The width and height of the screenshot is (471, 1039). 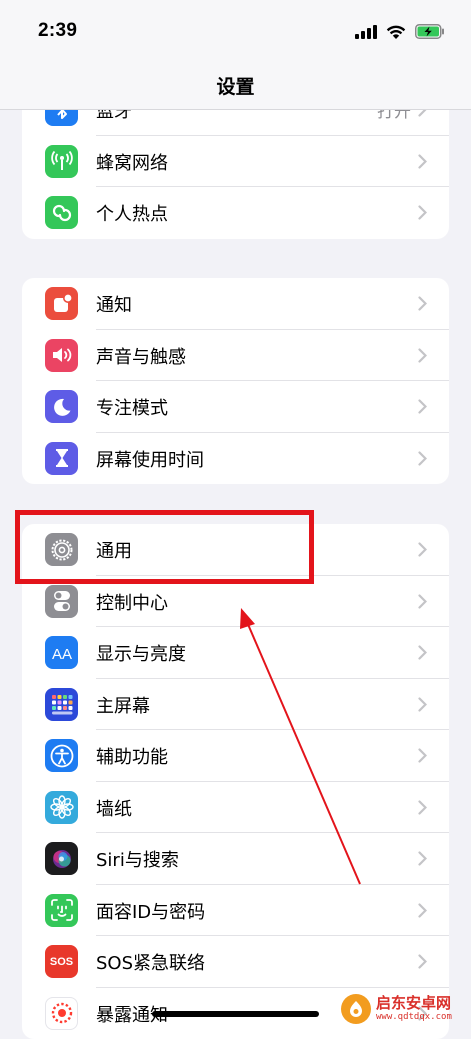 I want to click on svg-text: AA, so click(x=61, y=654).